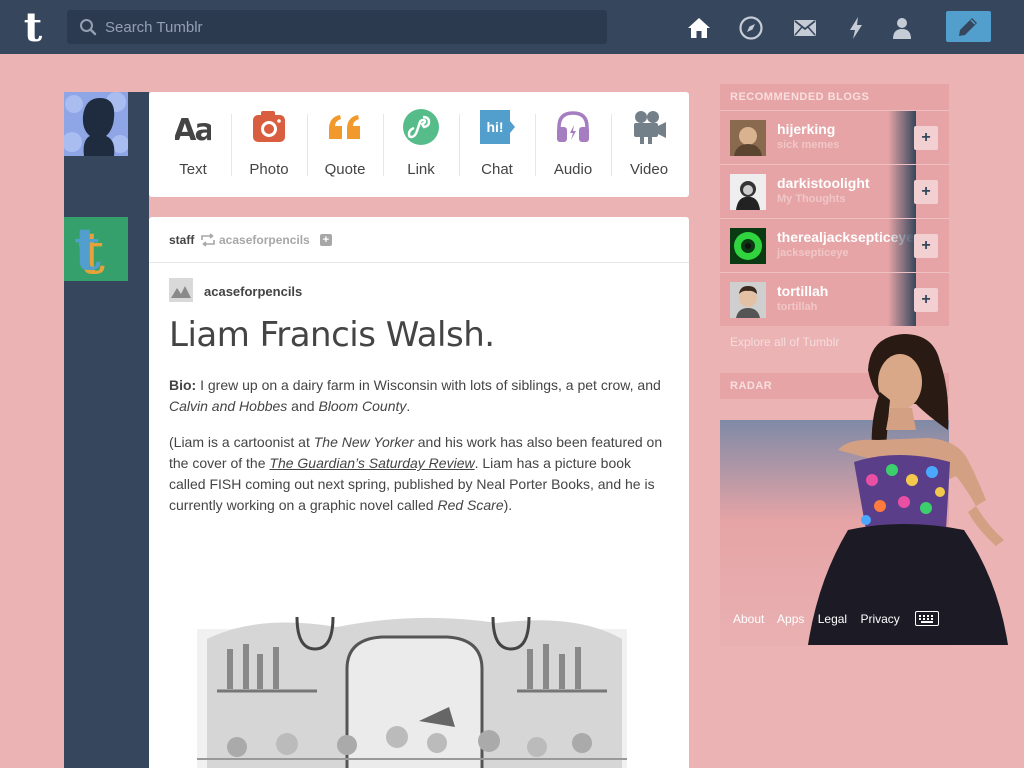 This screenshot has height=768, width=1024. I want to click on search-box, so click(337, 27).